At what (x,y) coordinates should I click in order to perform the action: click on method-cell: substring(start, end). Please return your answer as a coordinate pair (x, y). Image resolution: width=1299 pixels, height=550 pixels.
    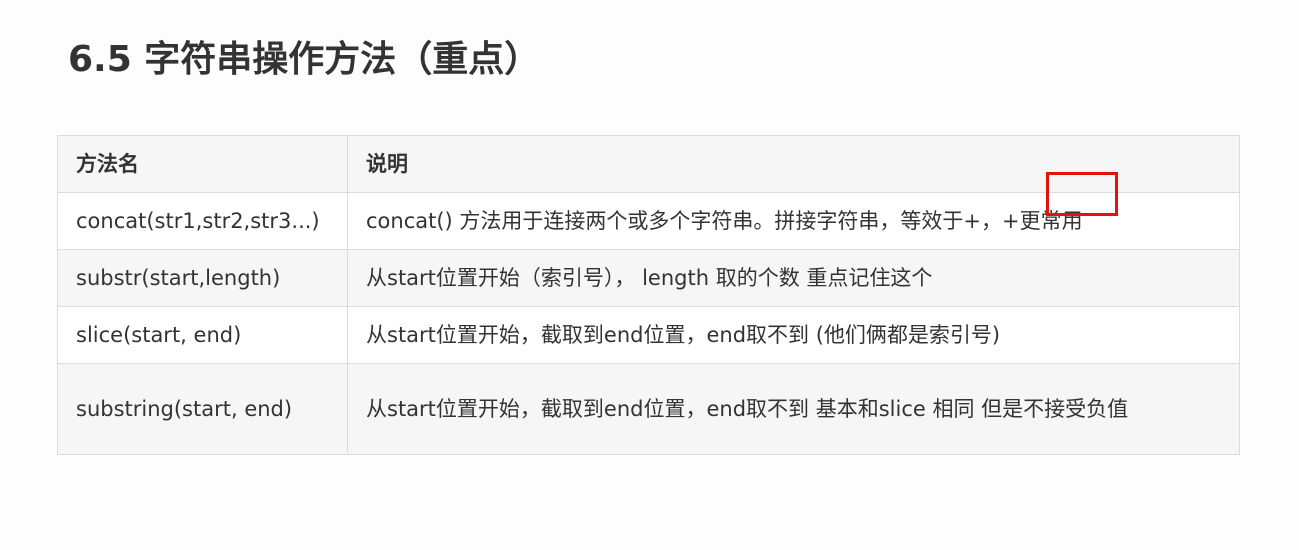
    Looking at the image, I should click on (202, 409).